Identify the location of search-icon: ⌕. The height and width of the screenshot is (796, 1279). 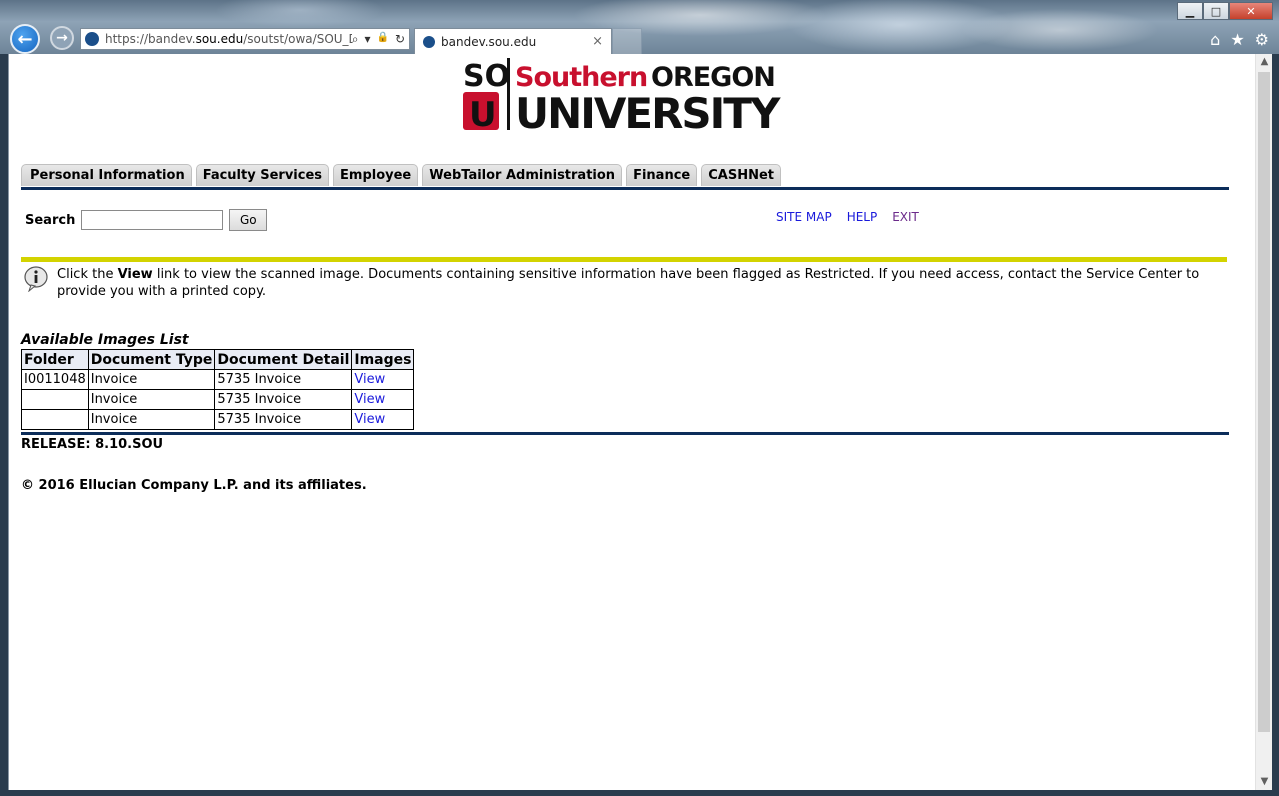
(355, 39).